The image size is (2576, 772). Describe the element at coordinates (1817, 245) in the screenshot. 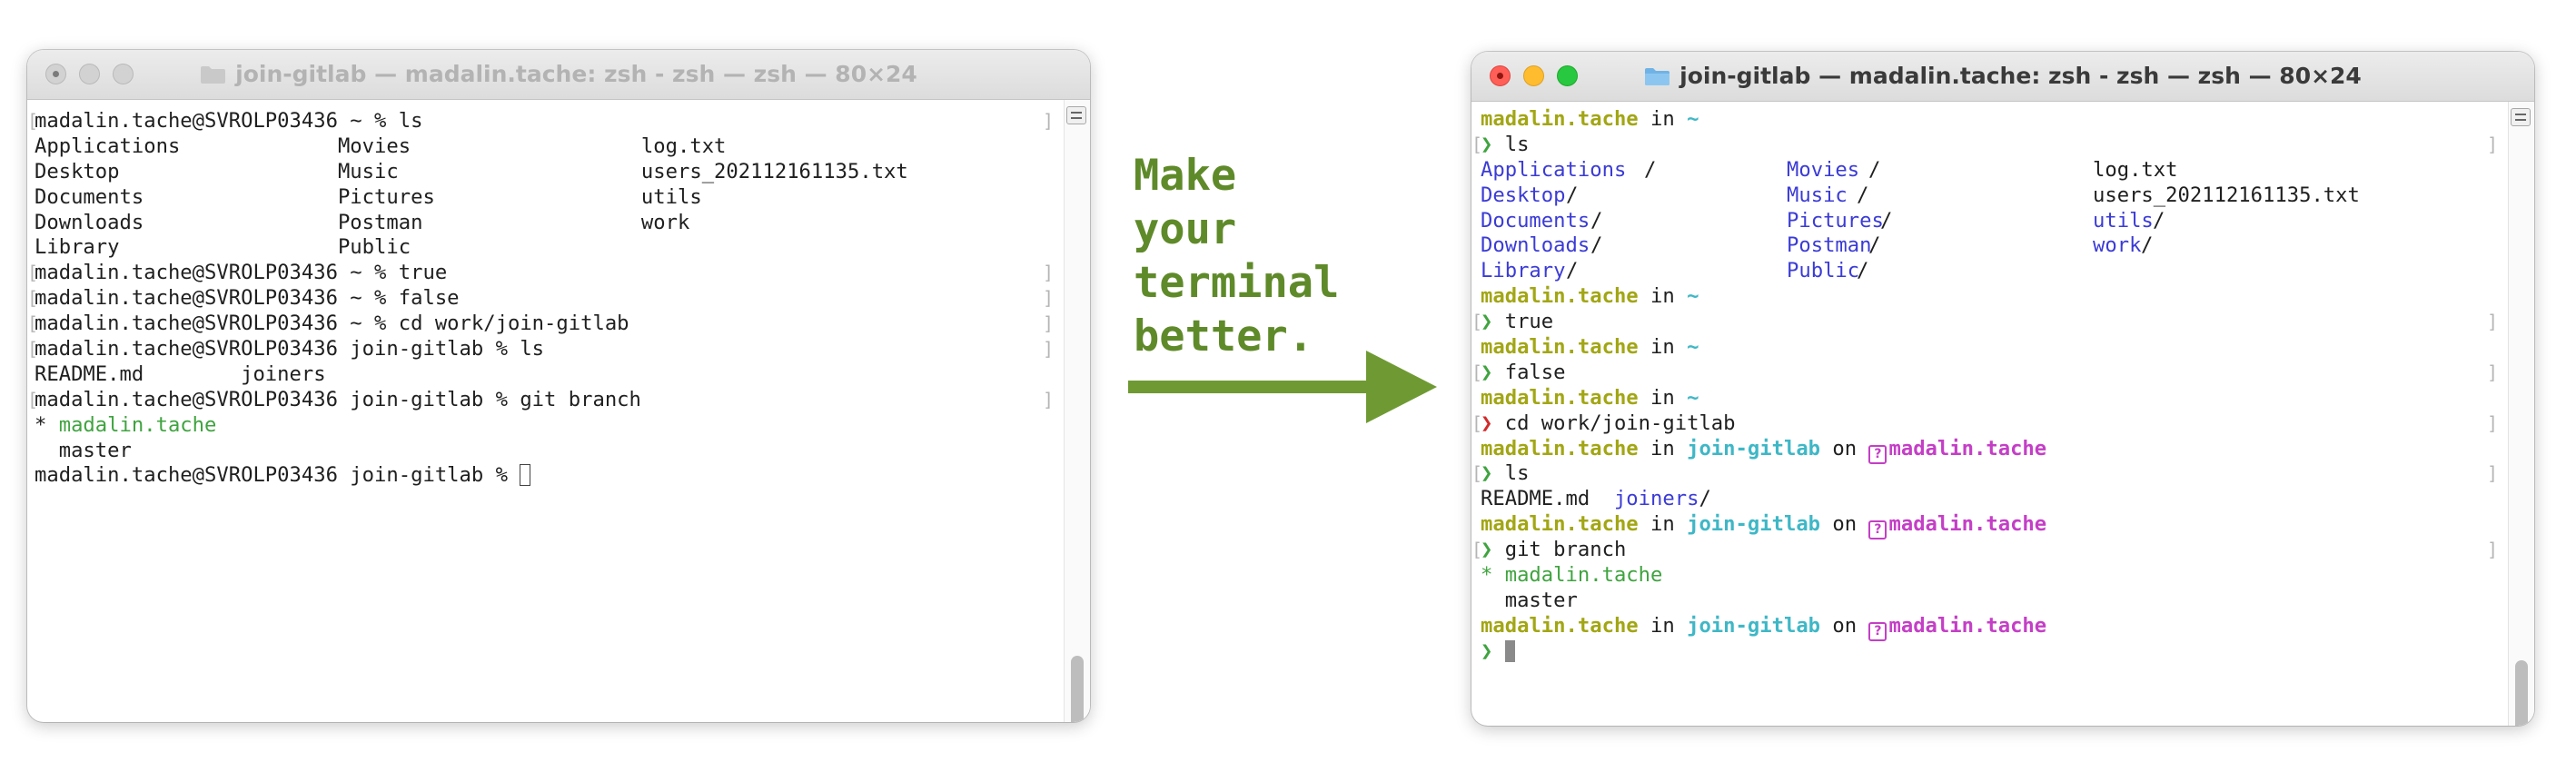

I see `ls-row: Downloads / Postman / work /` at that location.